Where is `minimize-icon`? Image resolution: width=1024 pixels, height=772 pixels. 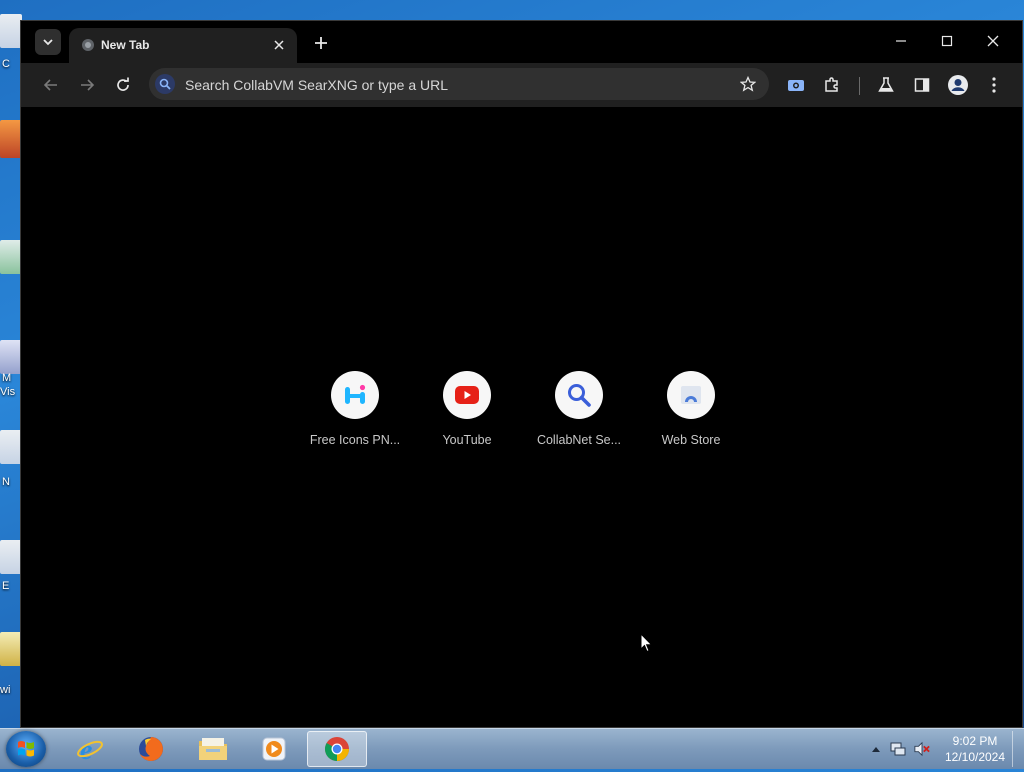 minimize-icon is located at coordinates (901, 41).